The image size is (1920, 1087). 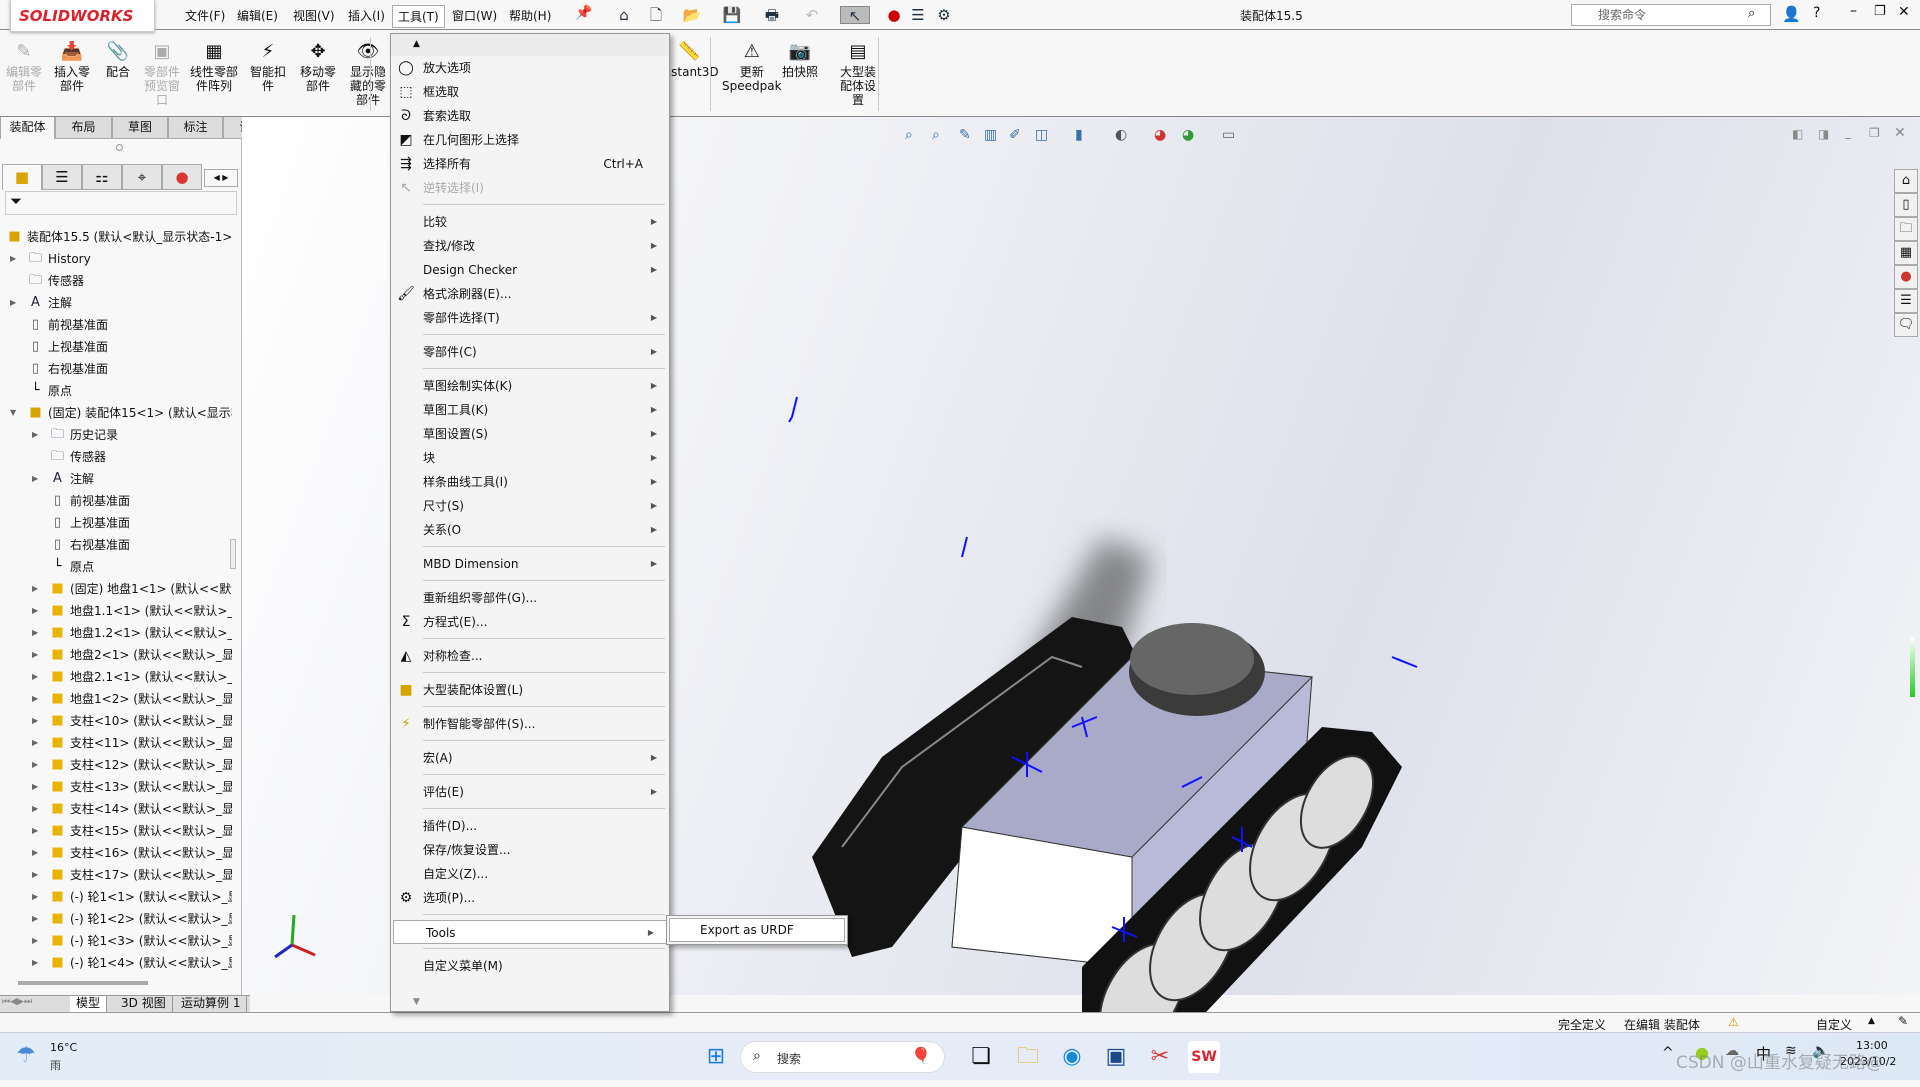 I want to click on tile-left-icon: ◧, so click(x=1797, y=134).